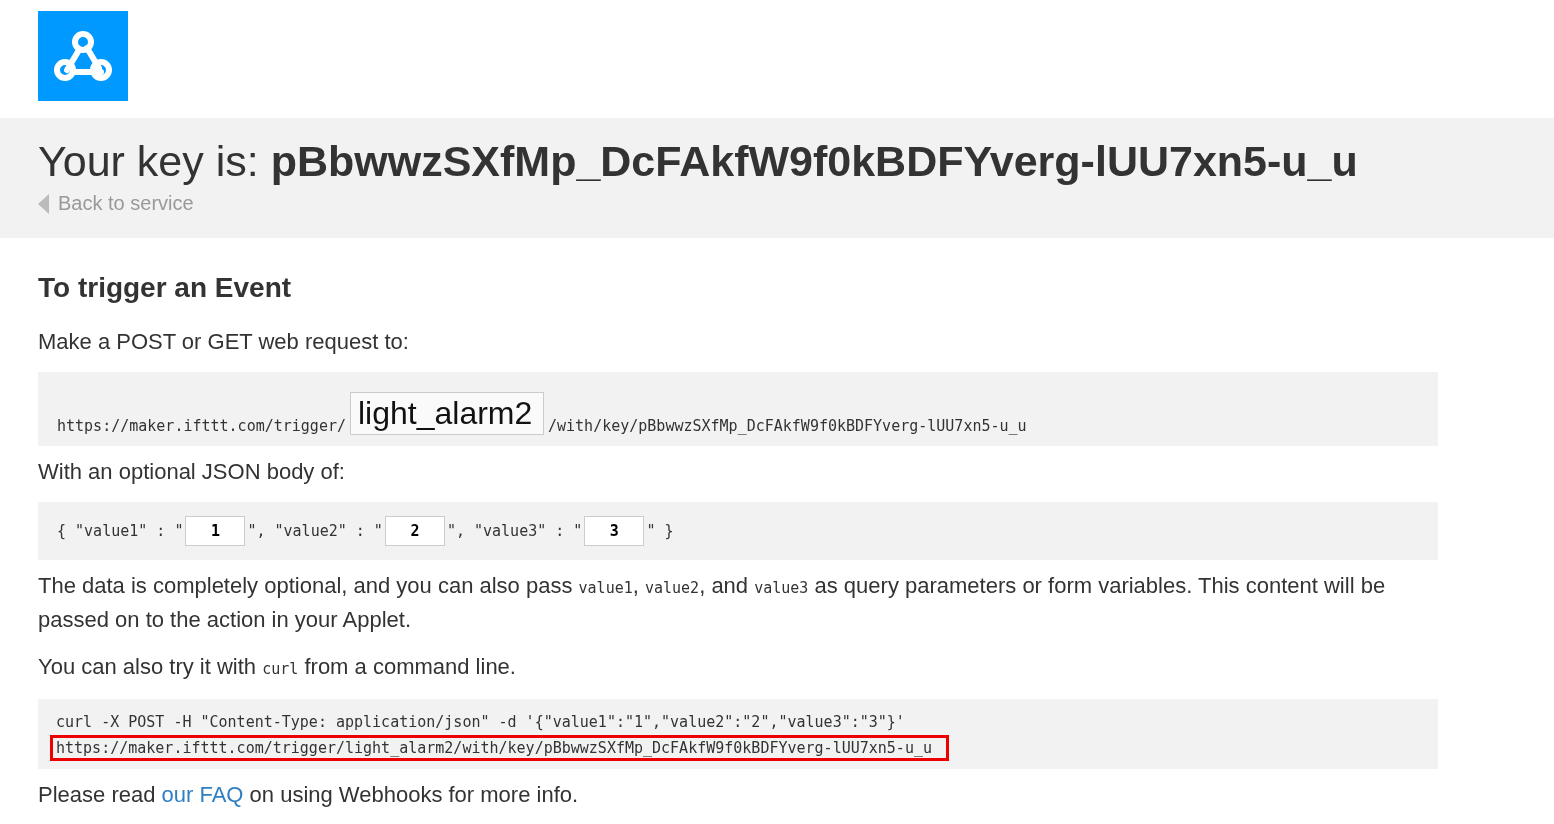 This screenshot has height=824, width=1554. I want to click on json-key-text: ", "value3" : ", so click(514, 531).